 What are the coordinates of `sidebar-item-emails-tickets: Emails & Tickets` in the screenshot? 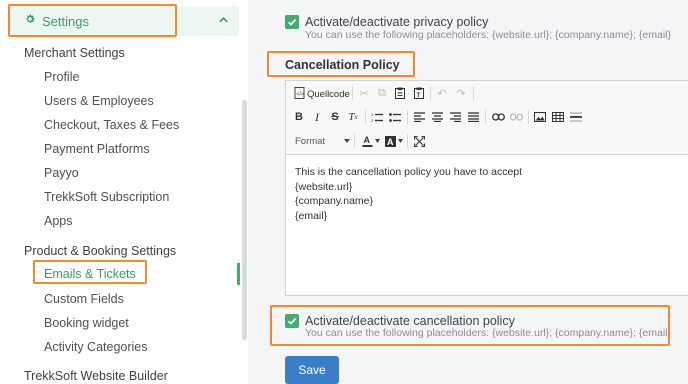 It's located at (90, 274).